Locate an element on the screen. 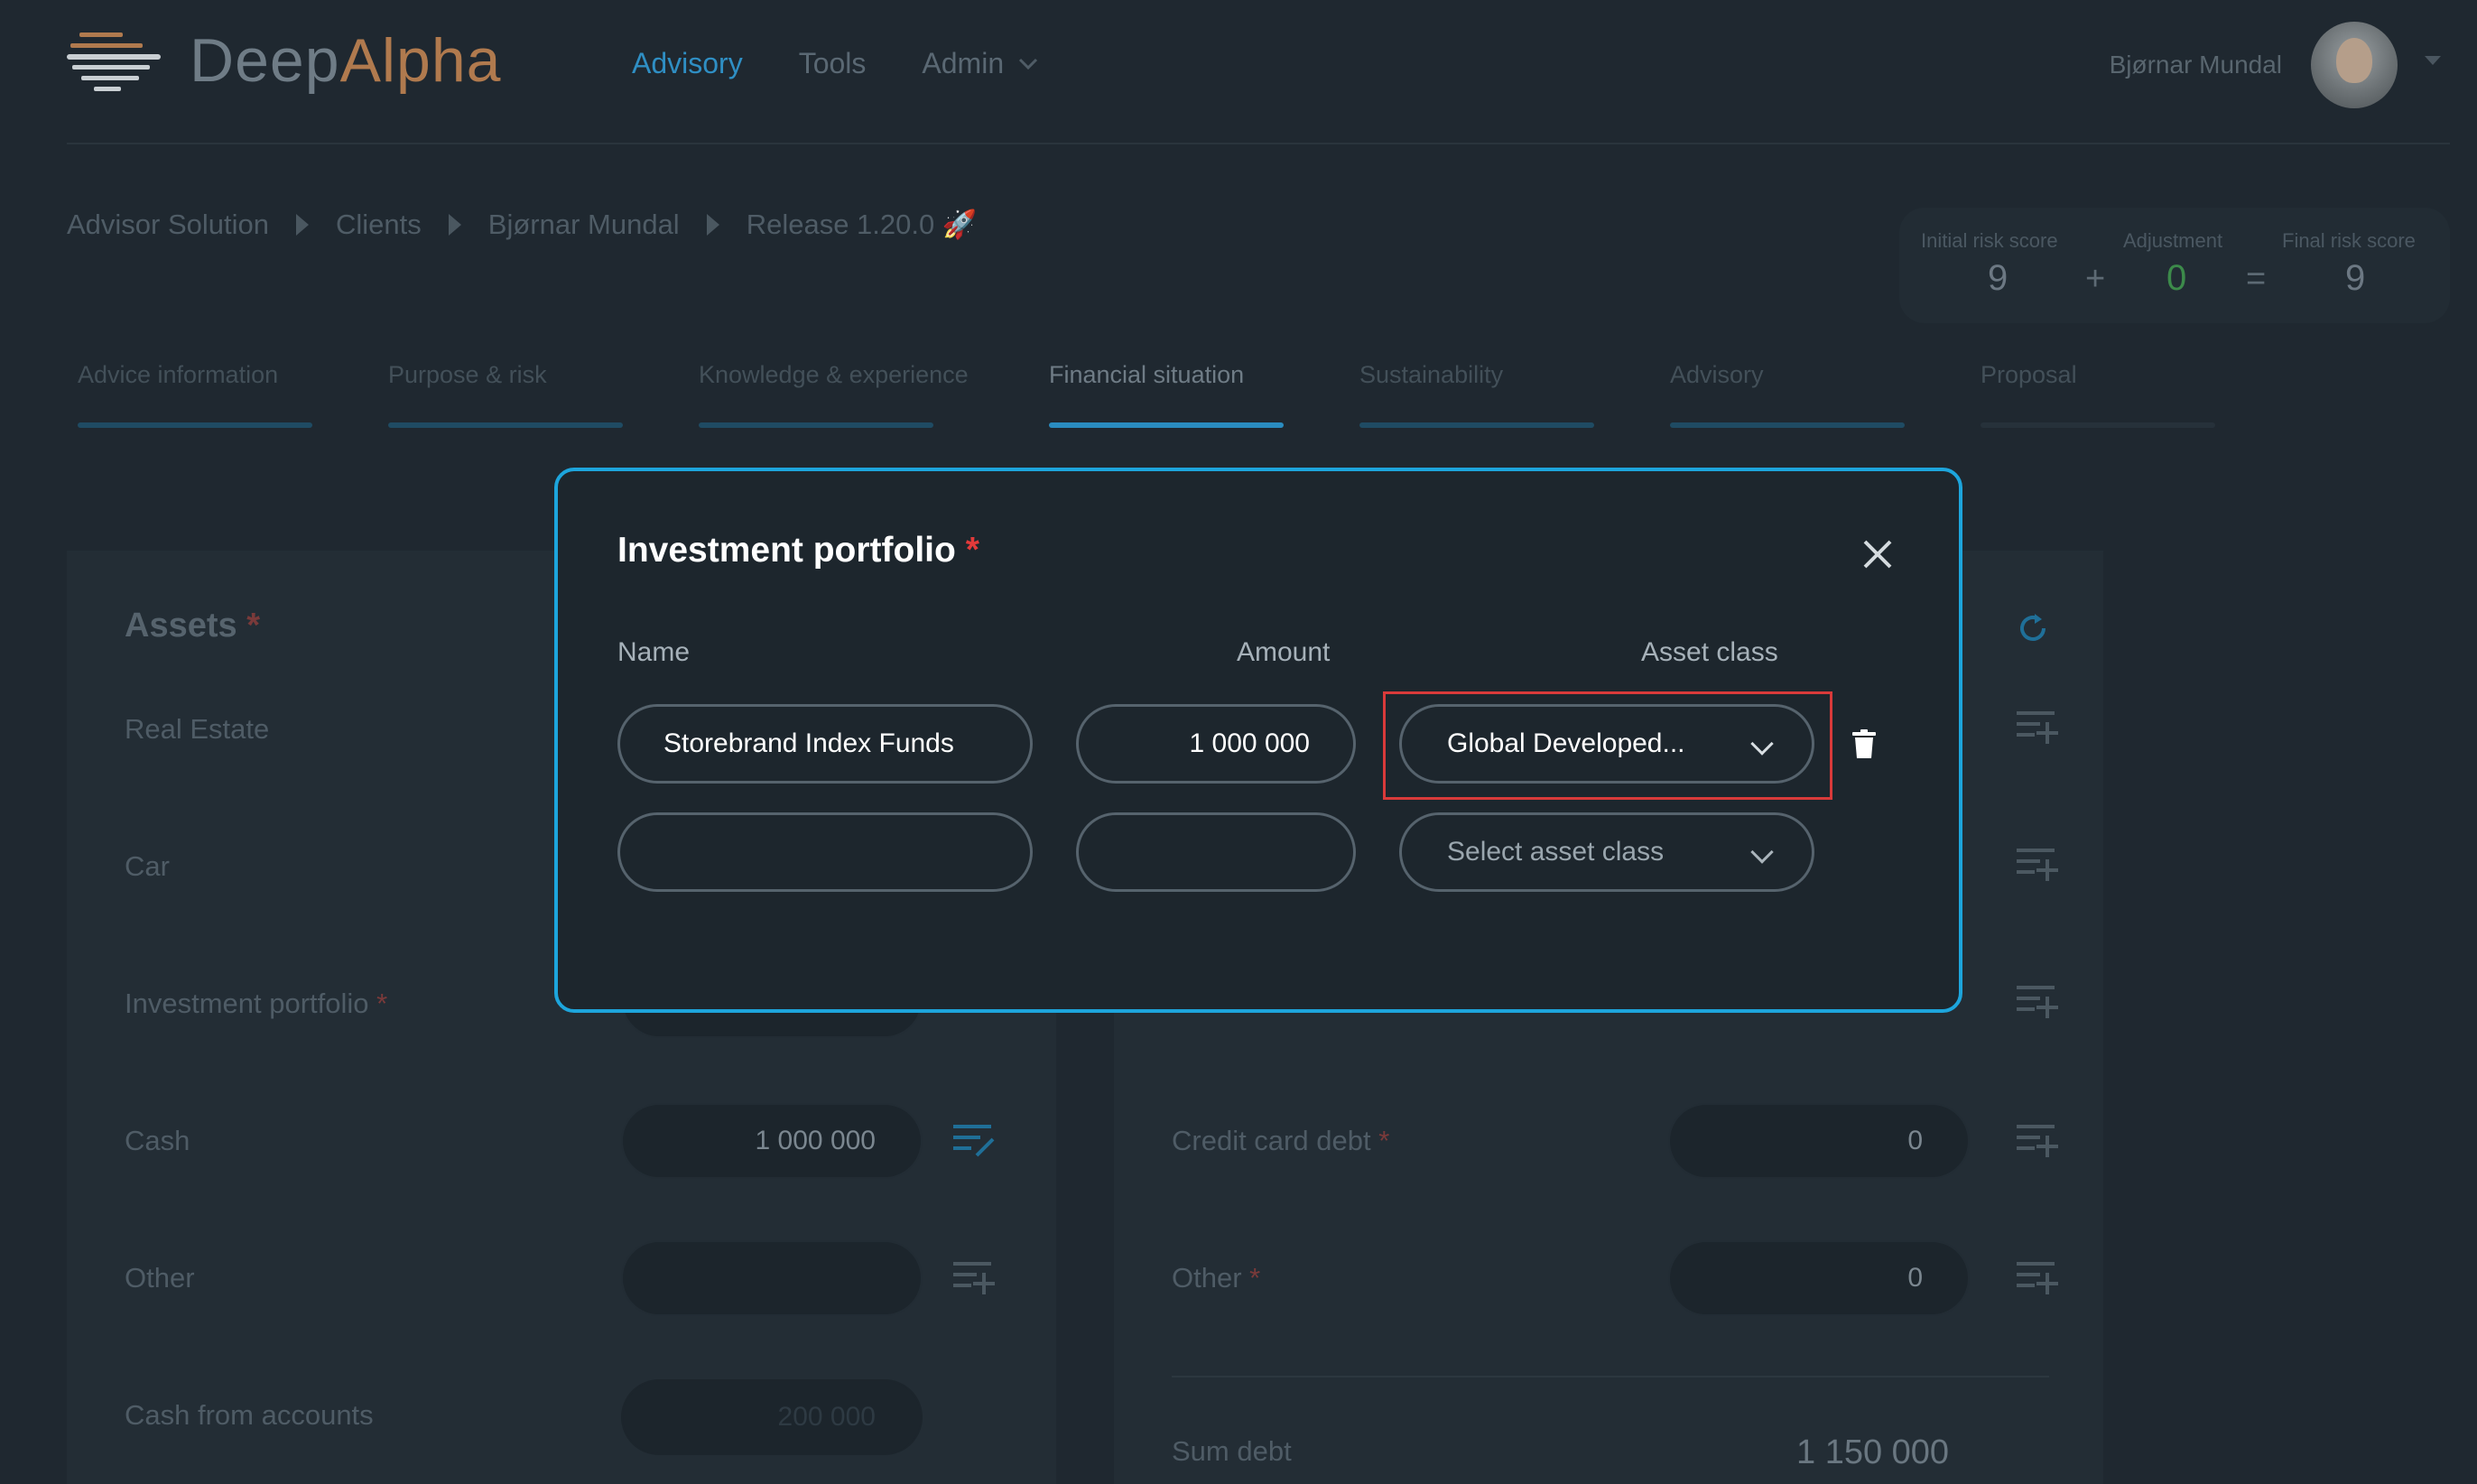  logo-text-deep: Deep is located at coordinates (265, 61).